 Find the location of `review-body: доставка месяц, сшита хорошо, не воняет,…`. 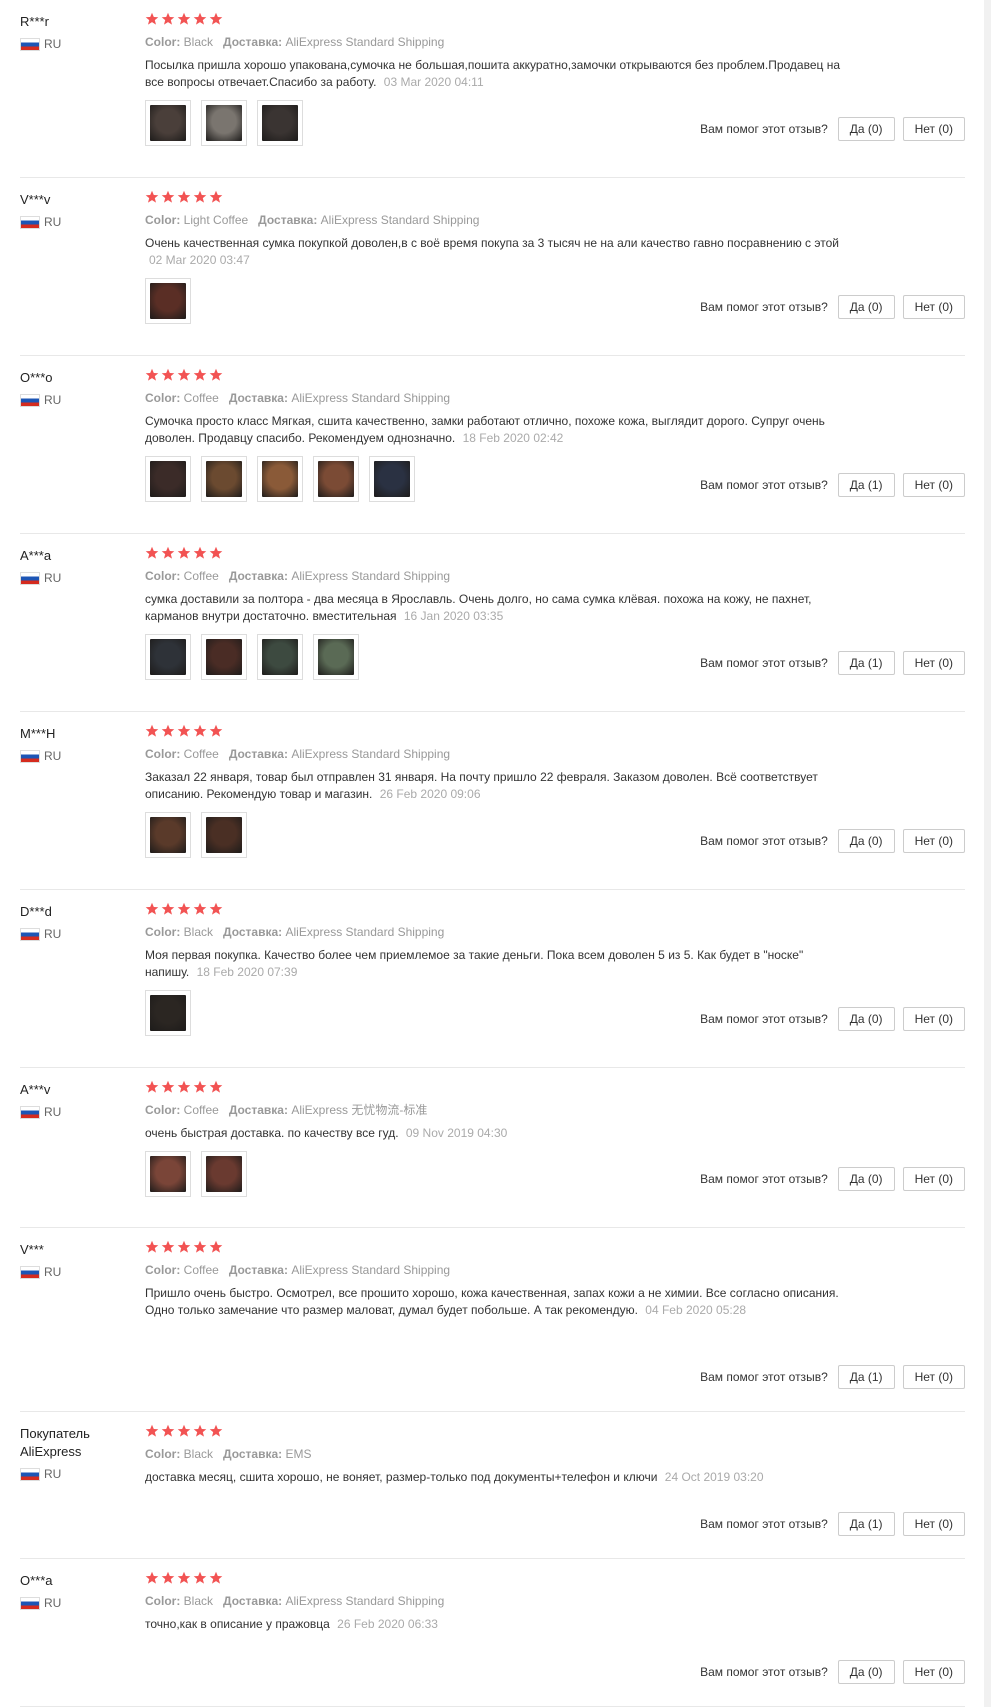

review-body: доставка месяц, сшита хорошо, не воняет,… is located at coordinates (401, 1477).